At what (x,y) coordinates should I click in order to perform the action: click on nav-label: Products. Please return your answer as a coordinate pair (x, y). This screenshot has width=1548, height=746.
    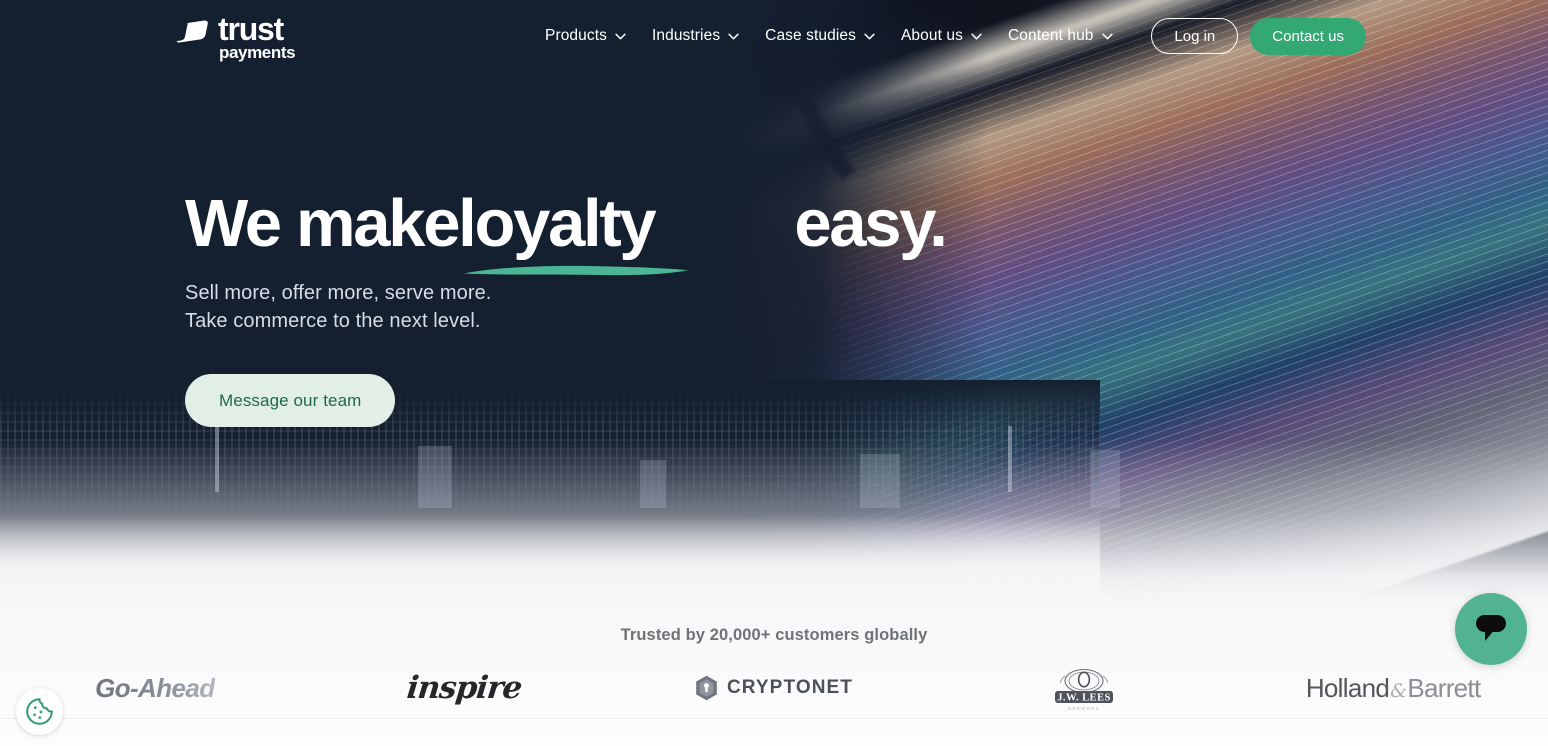
    Looking at the image, I should click on (576, 35).